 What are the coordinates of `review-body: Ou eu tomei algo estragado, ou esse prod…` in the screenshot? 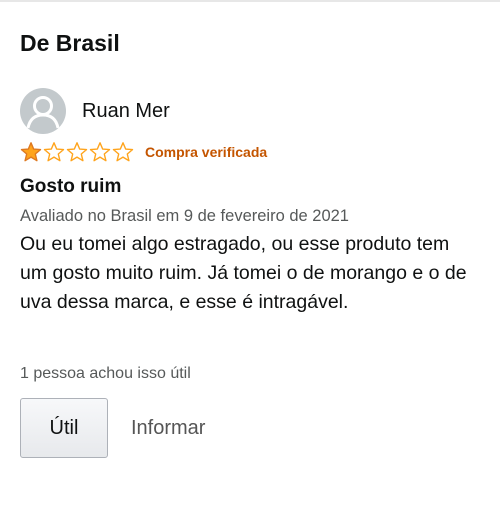 It's located at (243, 273).